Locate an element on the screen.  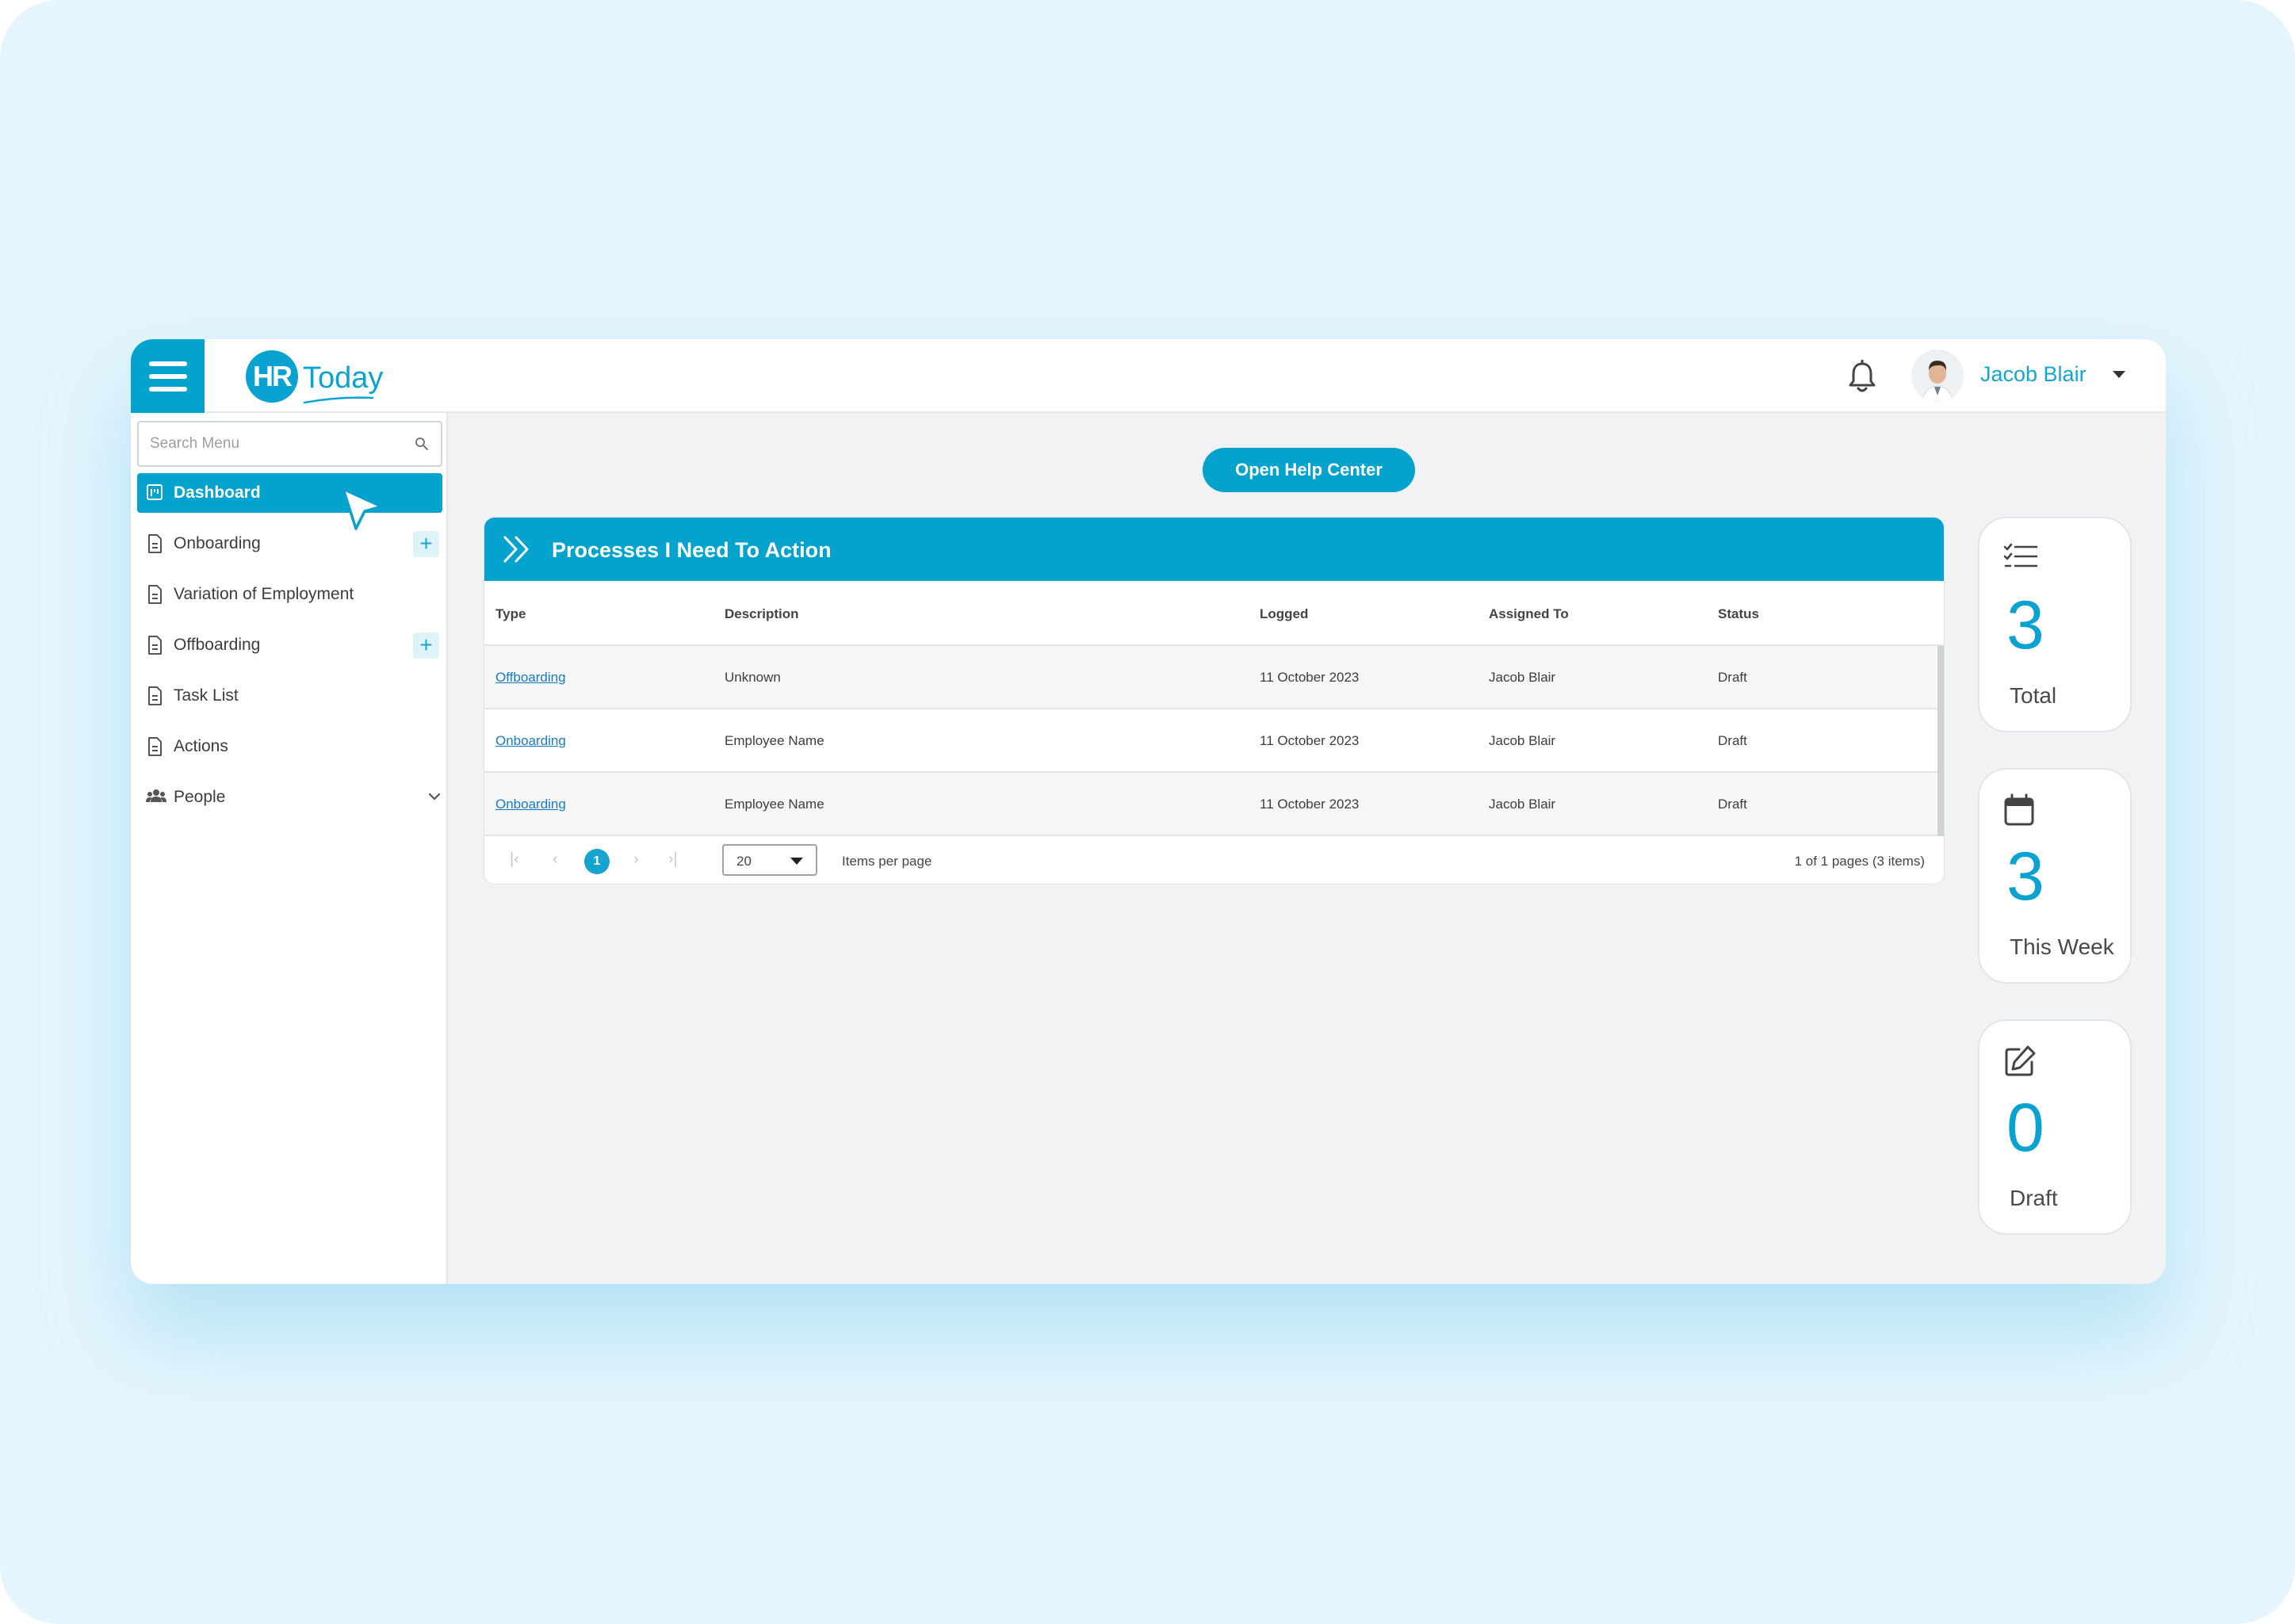
calendar-icon is located at coordinates (2019, 809).